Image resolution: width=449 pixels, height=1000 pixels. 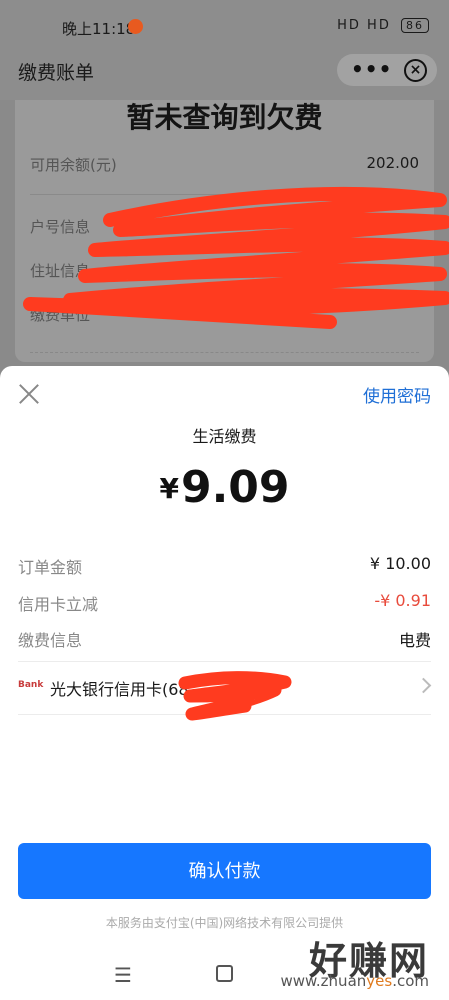 I want to click on order-amount-row: 订单金额 ¥ 10.00, so click(x=224, y=566).